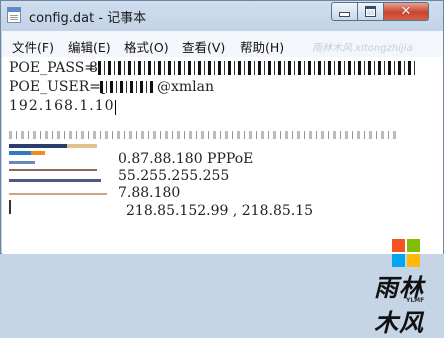 This screenshot has height=338, width=444. Describe the element at coordinates (220, 211) in the screenshot. I see `line-dns: 218.85.152.99 , 218.85.15` at that location.